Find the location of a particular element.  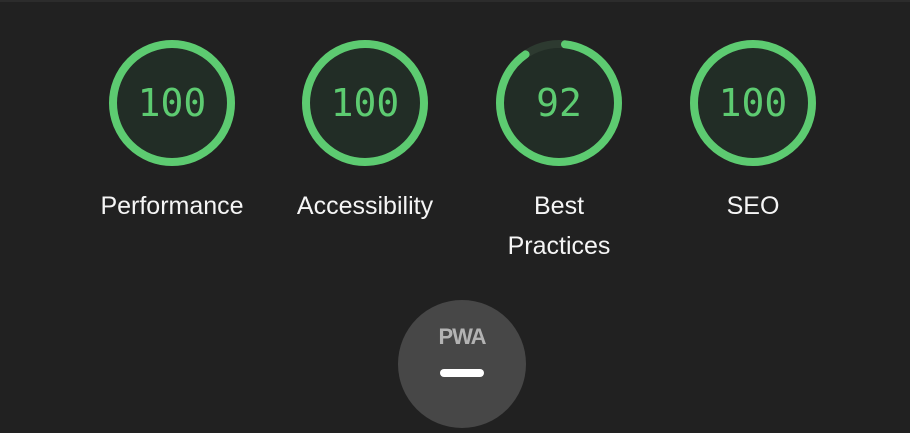

gauge-seo: 100 SEO is located at coordinates (753, 132).